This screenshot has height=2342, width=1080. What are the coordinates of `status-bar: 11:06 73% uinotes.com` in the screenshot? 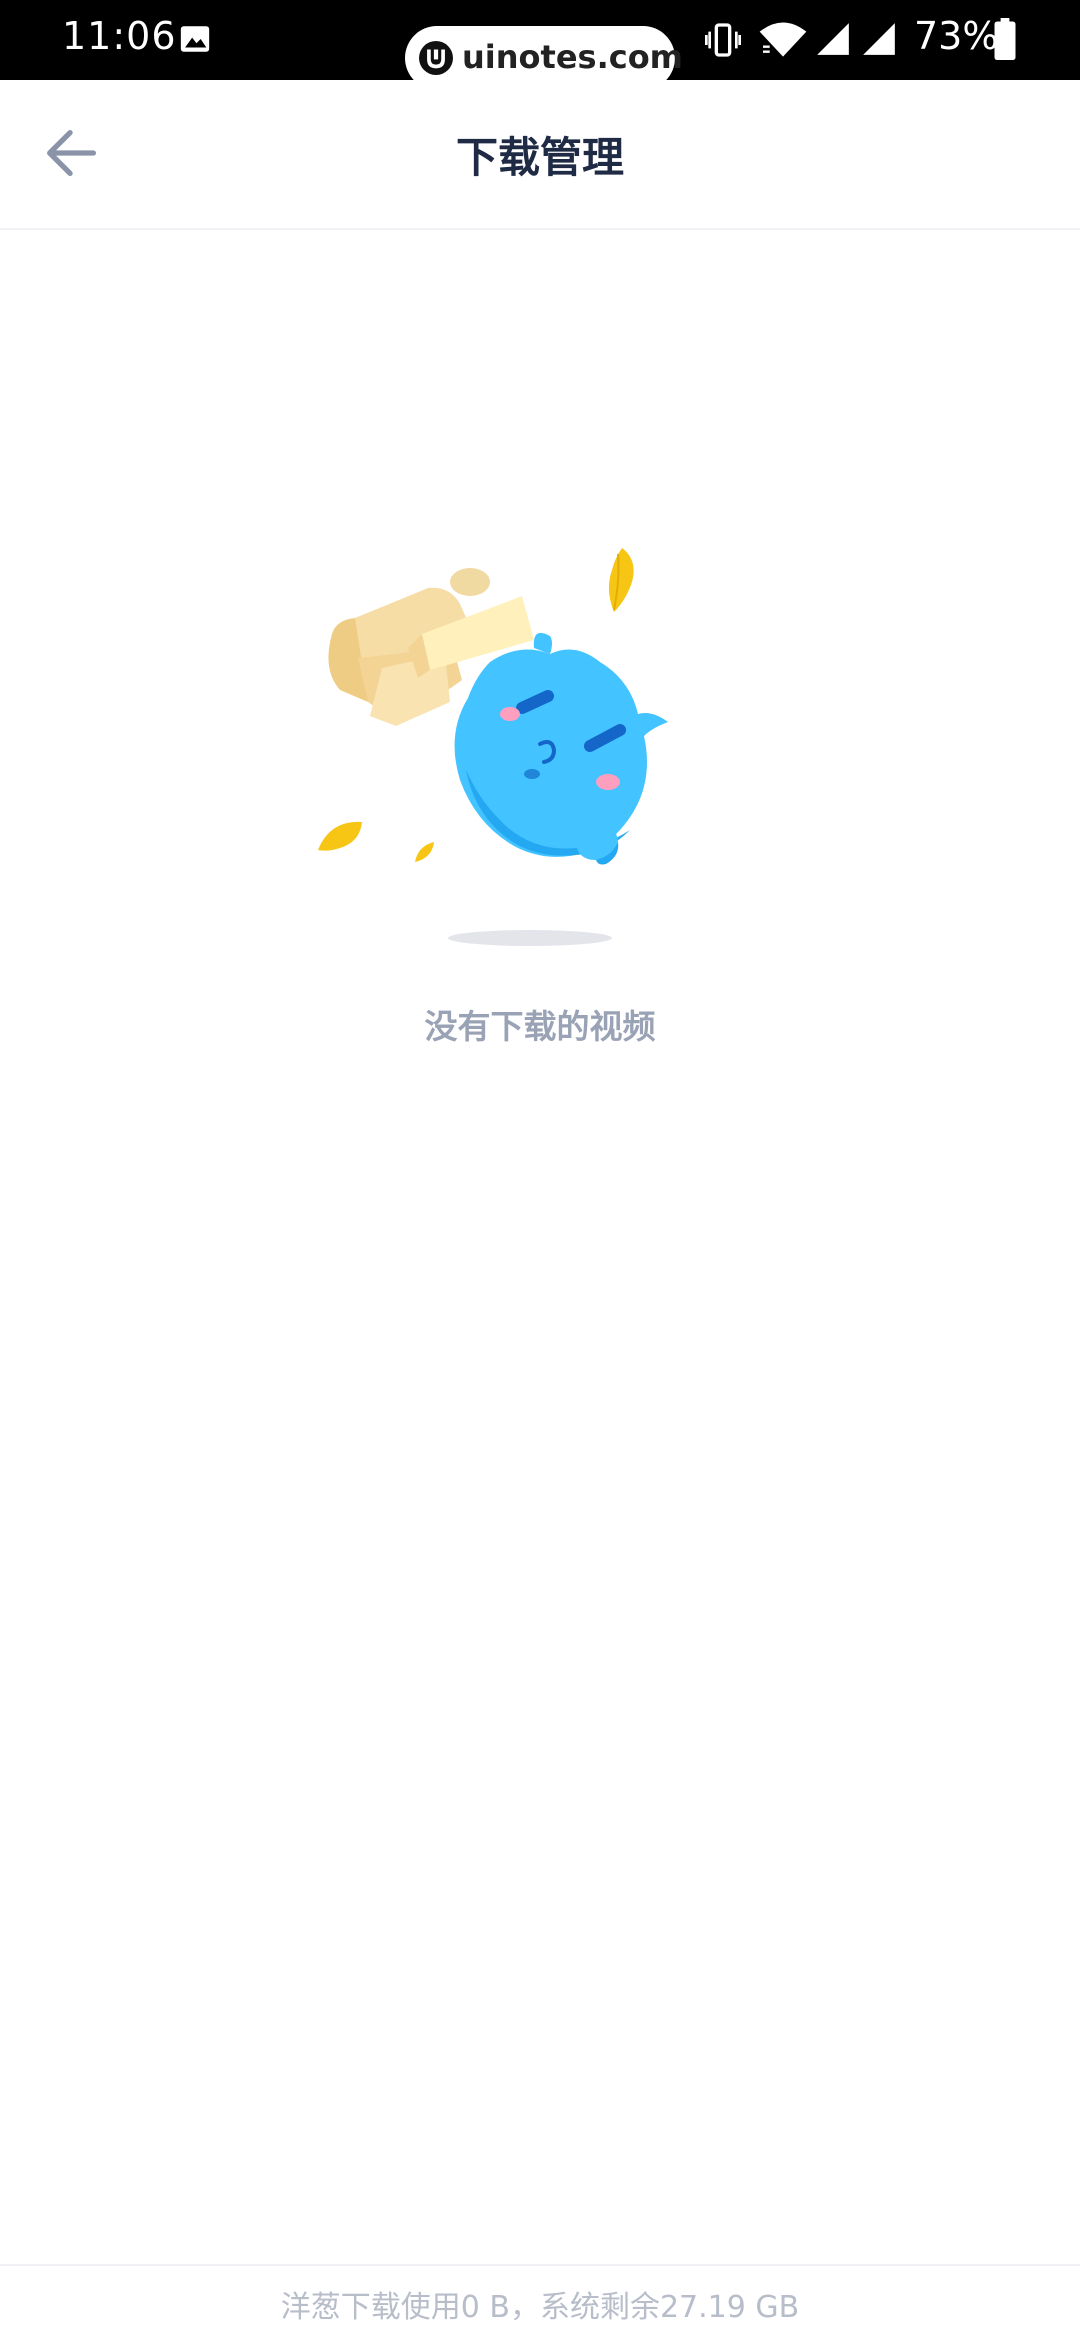 It's located at (540, 45).